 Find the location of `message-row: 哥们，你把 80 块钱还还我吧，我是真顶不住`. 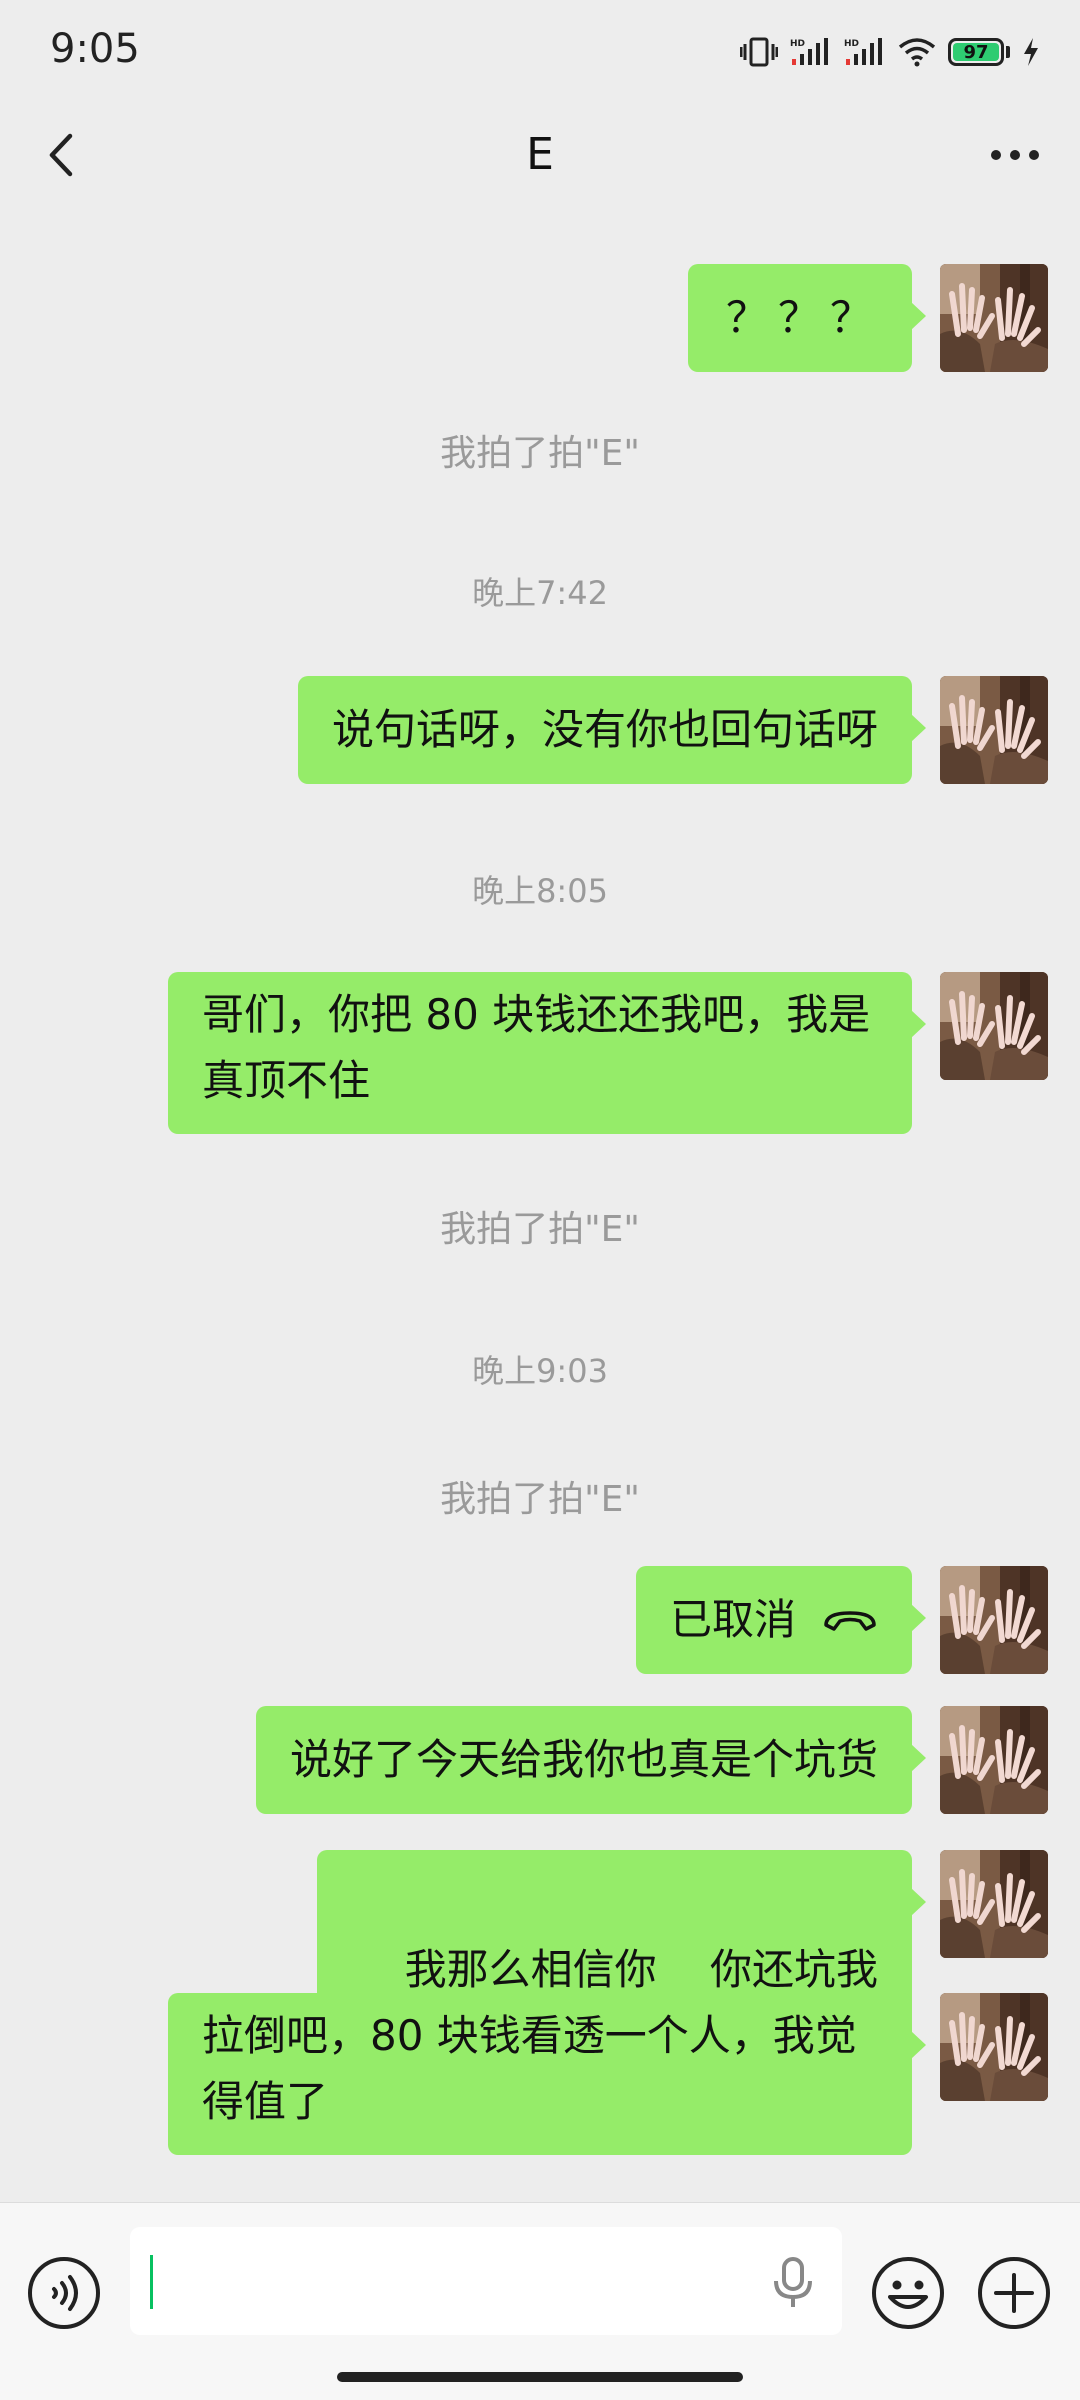

message-row: 哥们，你把 80 块钱还还我吧，我是真顶不住 is located at coordinates (608, 1053).